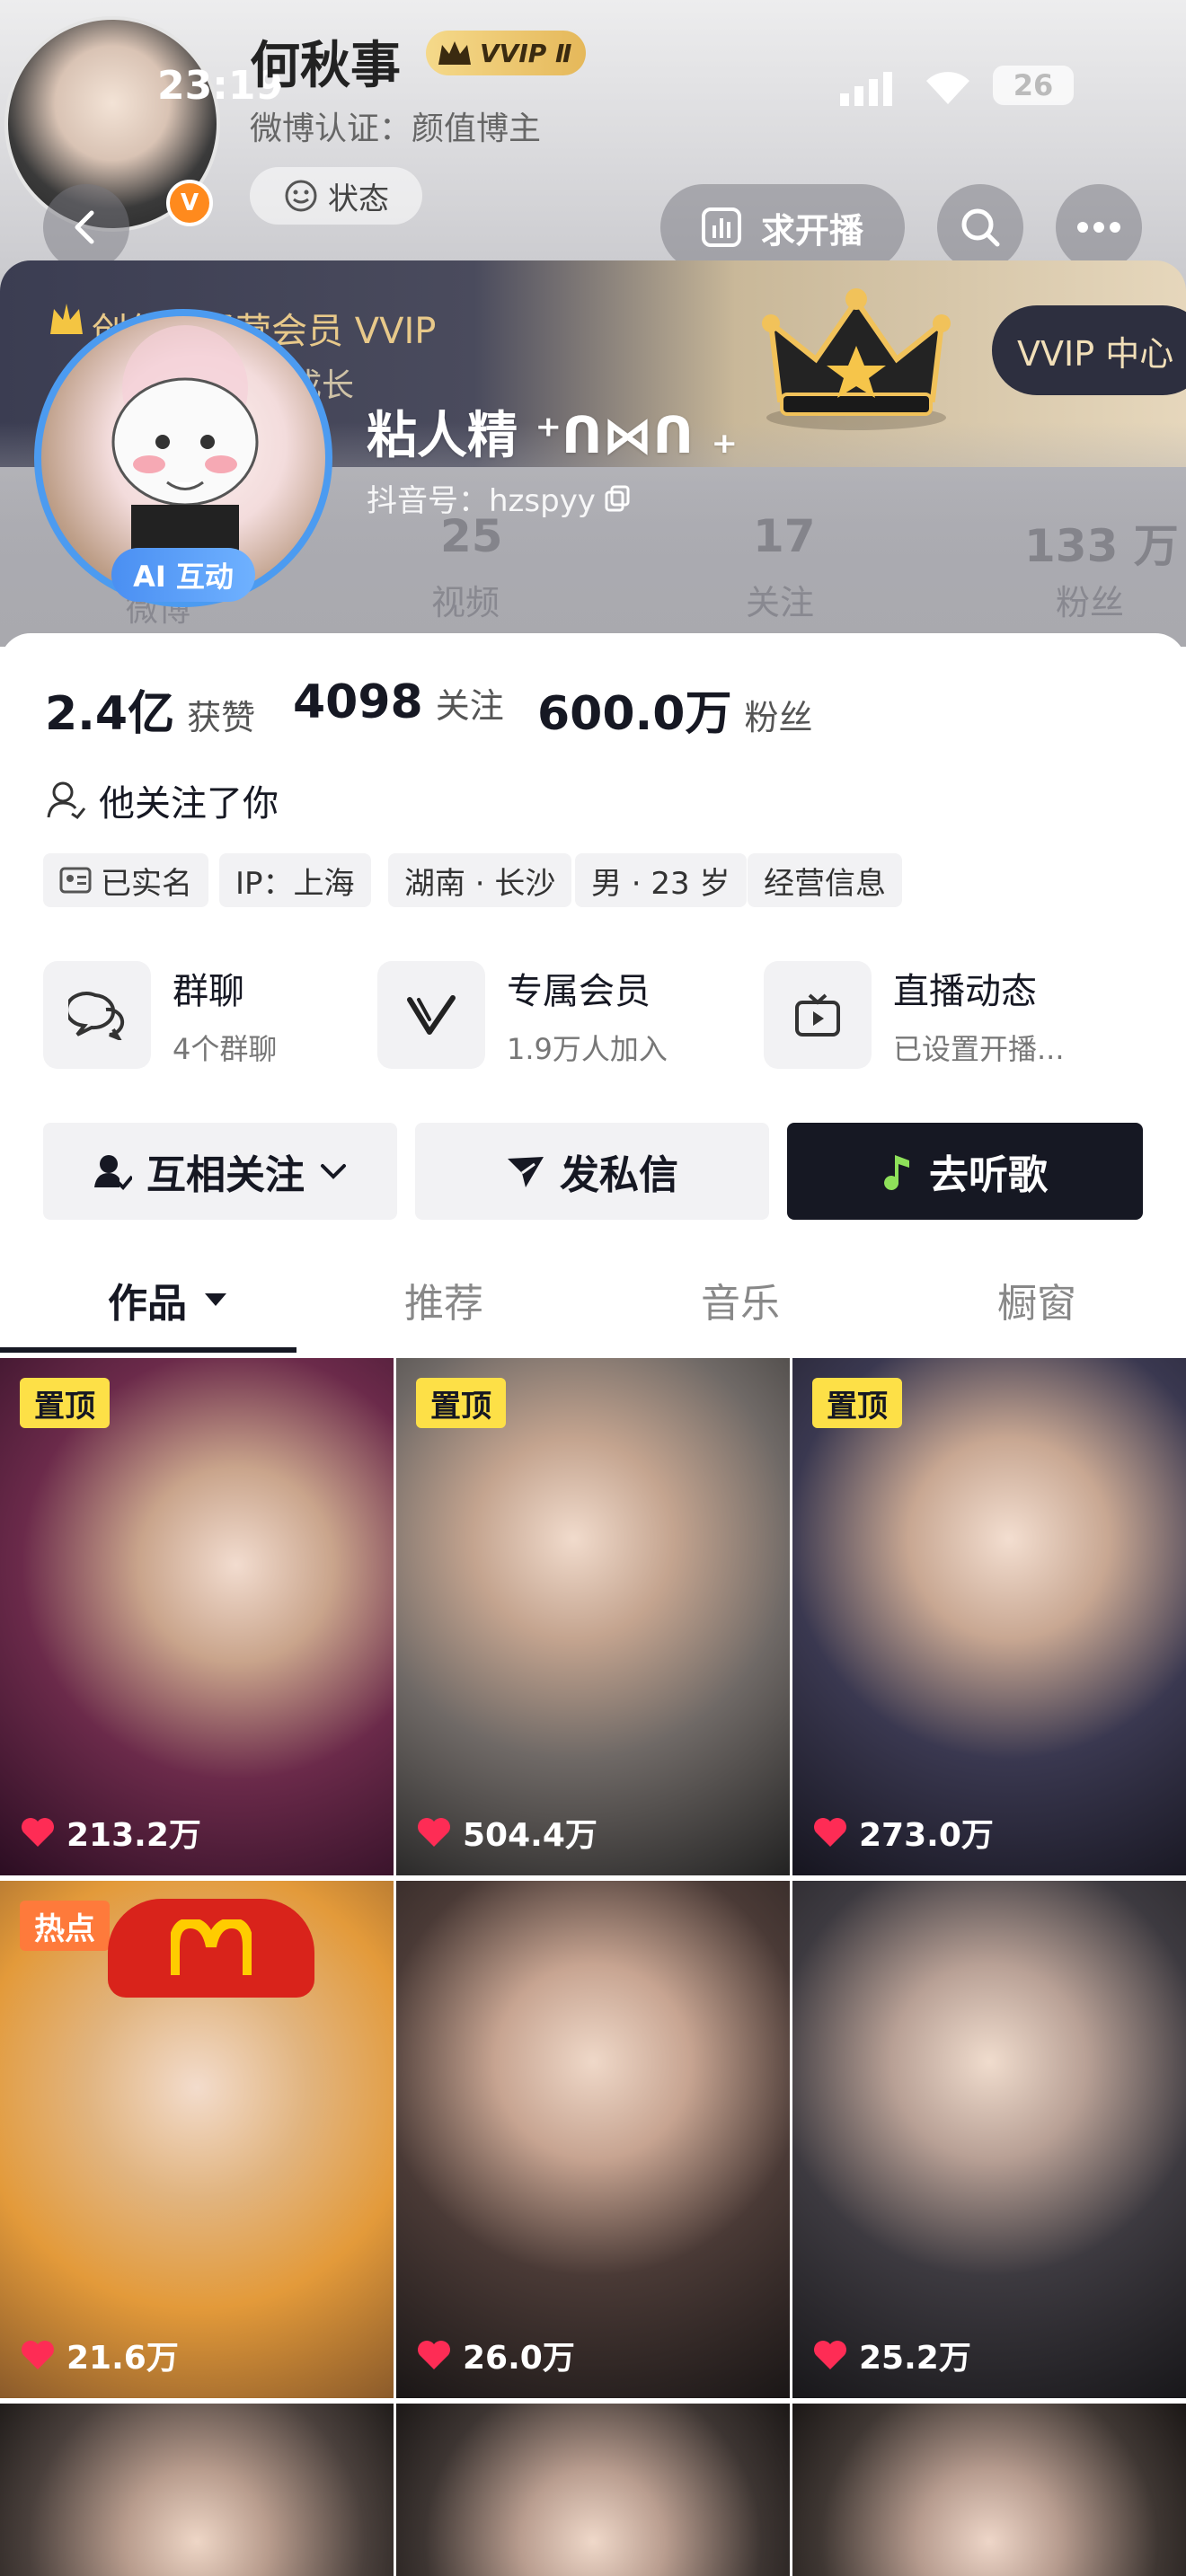 Image resolution: width=1186 pixels, height=2576 pixels. I want to click on crown-icon, so click(454, 53).